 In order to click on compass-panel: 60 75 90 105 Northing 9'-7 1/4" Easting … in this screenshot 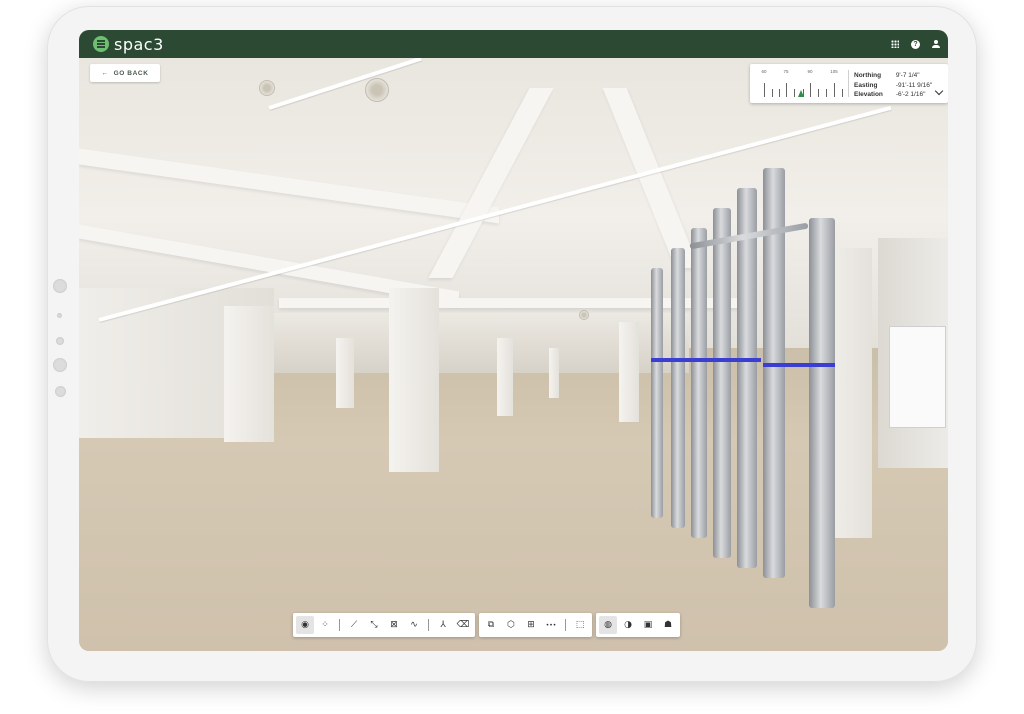, I will do `click(849, 83)`.